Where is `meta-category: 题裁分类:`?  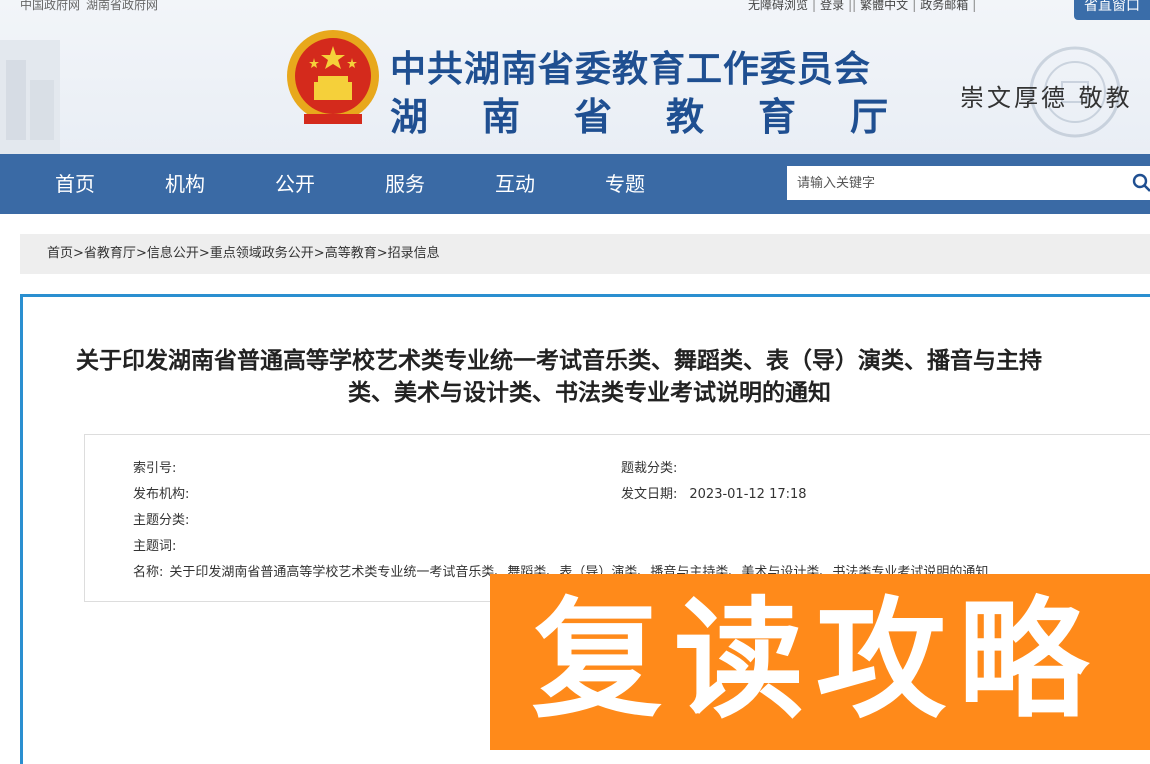 meta-category: 题裁分类: is located at coordinates (652, 466).